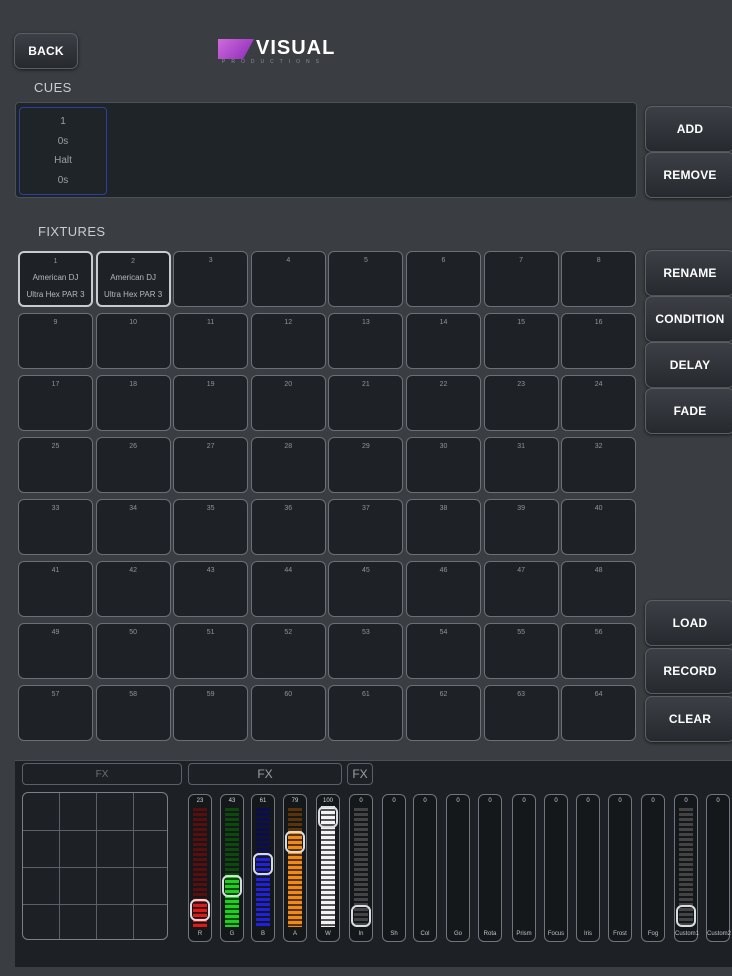 The image size is (732, 976). Describe the element at coordinates (443, 527) in the screenshot. I see `fixture-cell: 38` at that location.